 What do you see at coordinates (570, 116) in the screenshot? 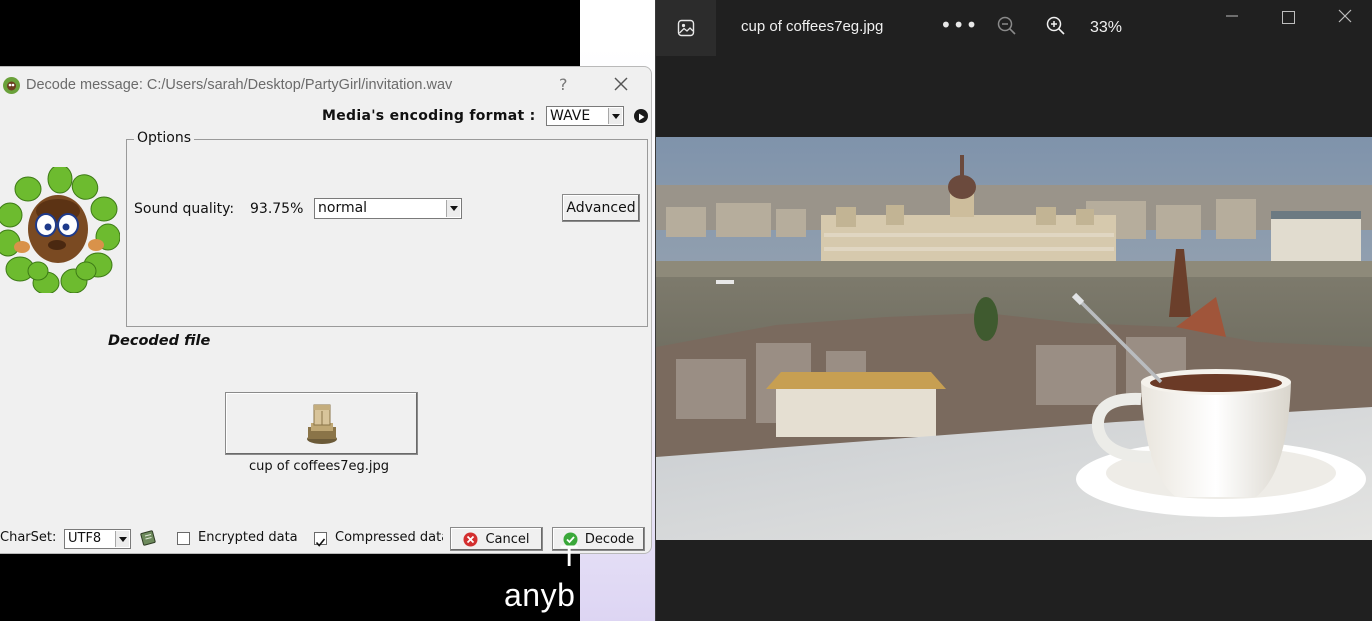
I see `encoding-format-value: WAVE` at bounding box center [570, 116].